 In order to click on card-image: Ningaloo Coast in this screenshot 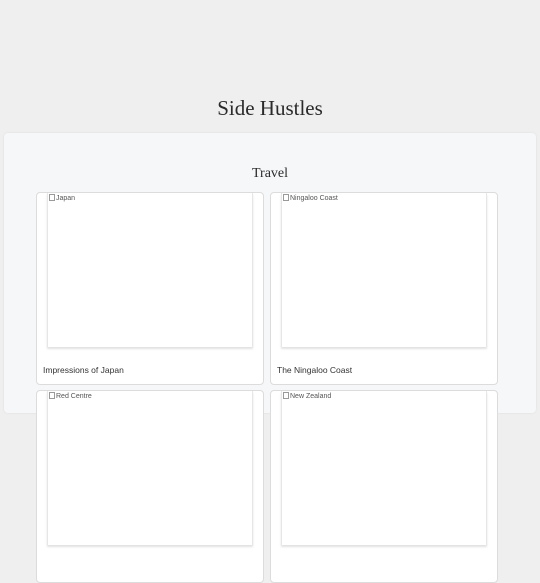, I will do `click(384, 270)`.